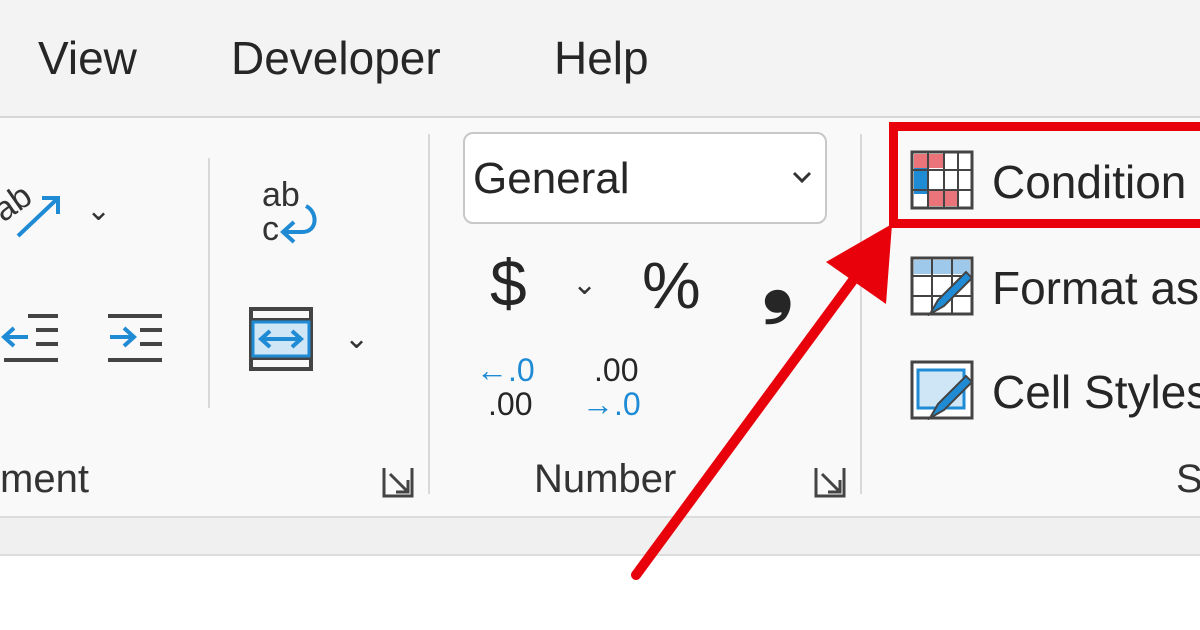 The width and height of the screenshot is (1200, 630). What do you see at coordinates (1096, 392) in the screenshot?
I see `cell-styles-label: Cell Styles` at bounding box center [1096, 392].